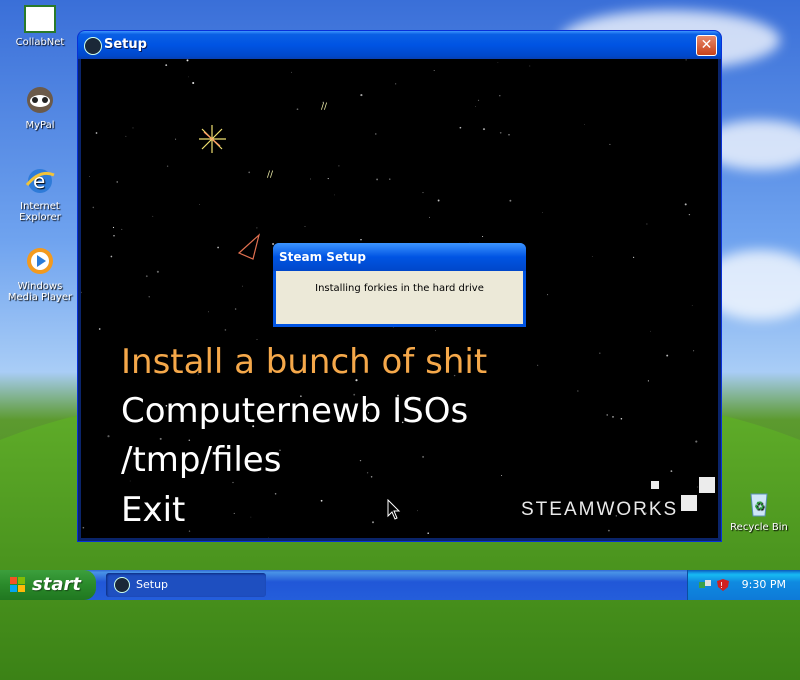 The width and height of the screenshot is (800, 680). I want to click on taskbar-item-setup: Setup, so click(186, 585).